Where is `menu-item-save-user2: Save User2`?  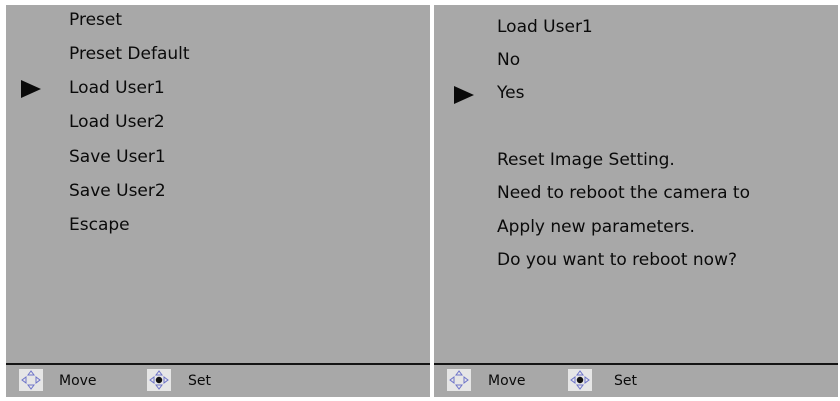
menu-item-save-user2: Save User2 is located at coordinates (117, 191).